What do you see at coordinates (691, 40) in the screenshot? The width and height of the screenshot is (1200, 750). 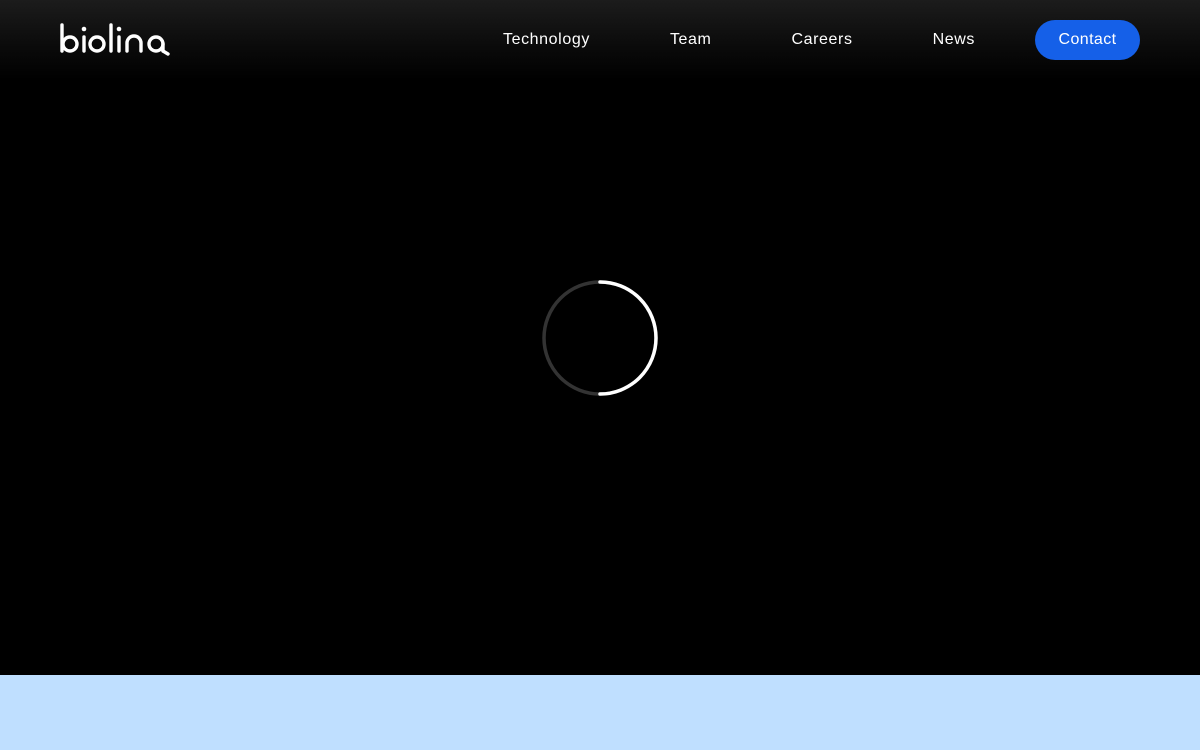 I see `nav-link-team: Team` at bounding box center [691, 40].